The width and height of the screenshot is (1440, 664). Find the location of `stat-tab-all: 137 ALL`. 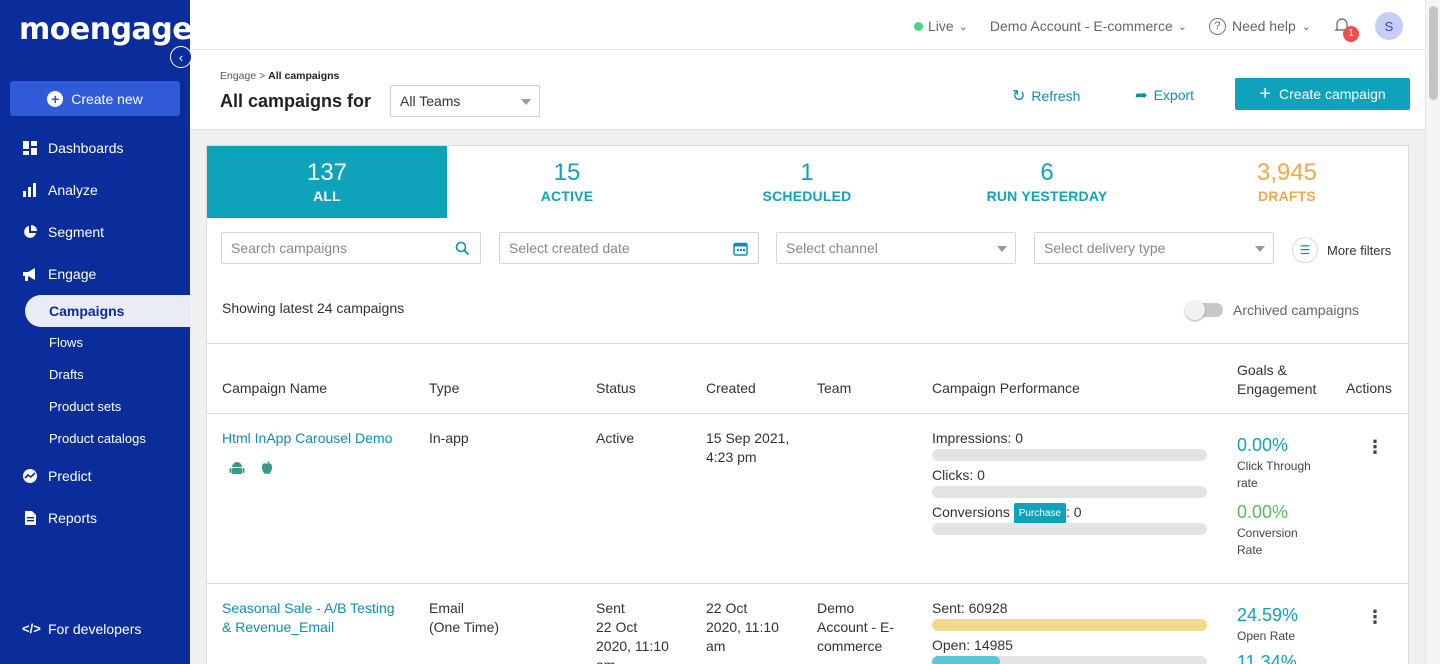

stat-tab-all: 137 ALL is located at coordinates (327, 182).